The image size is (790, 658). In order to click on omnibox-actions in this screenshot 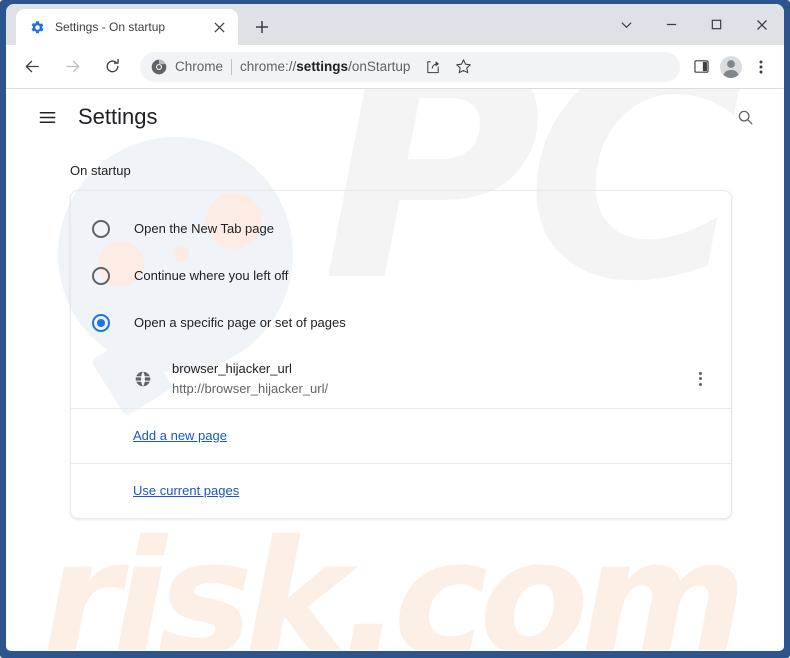, I will do `click(448, 67)`.